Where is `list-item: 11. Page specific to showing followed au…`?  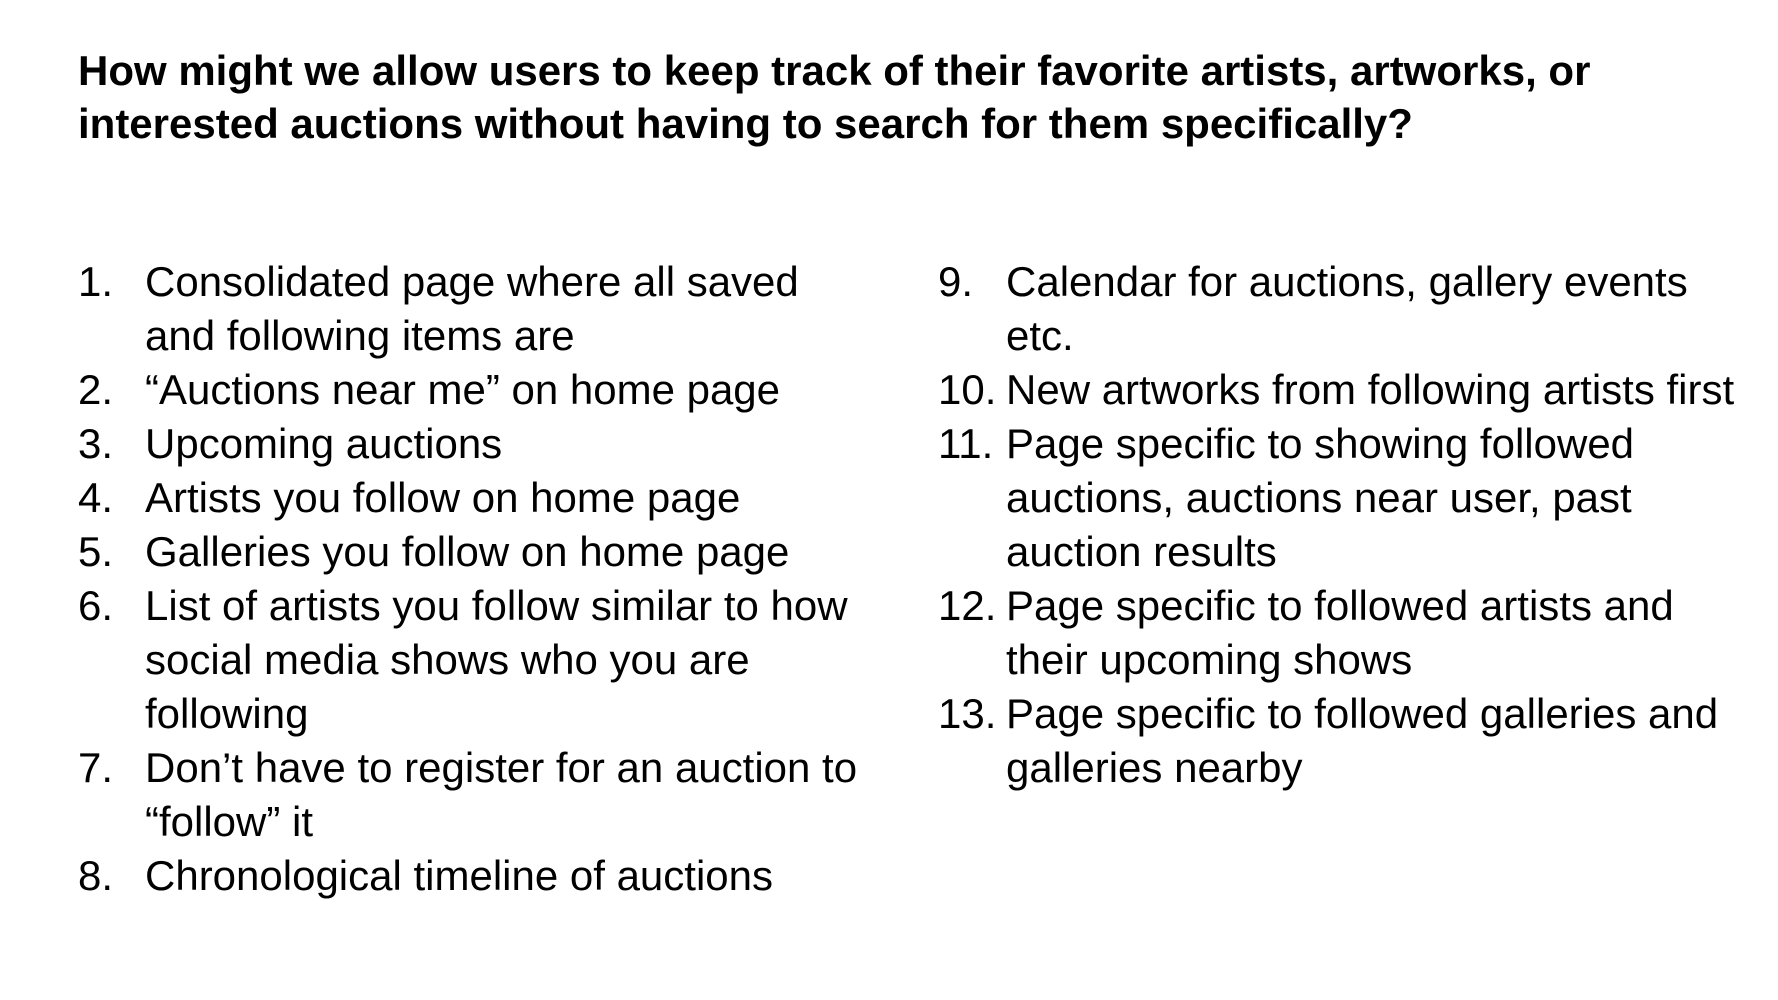 list-item: 11. Page specific to showing followed au… is located at coordinates (1348, 498).